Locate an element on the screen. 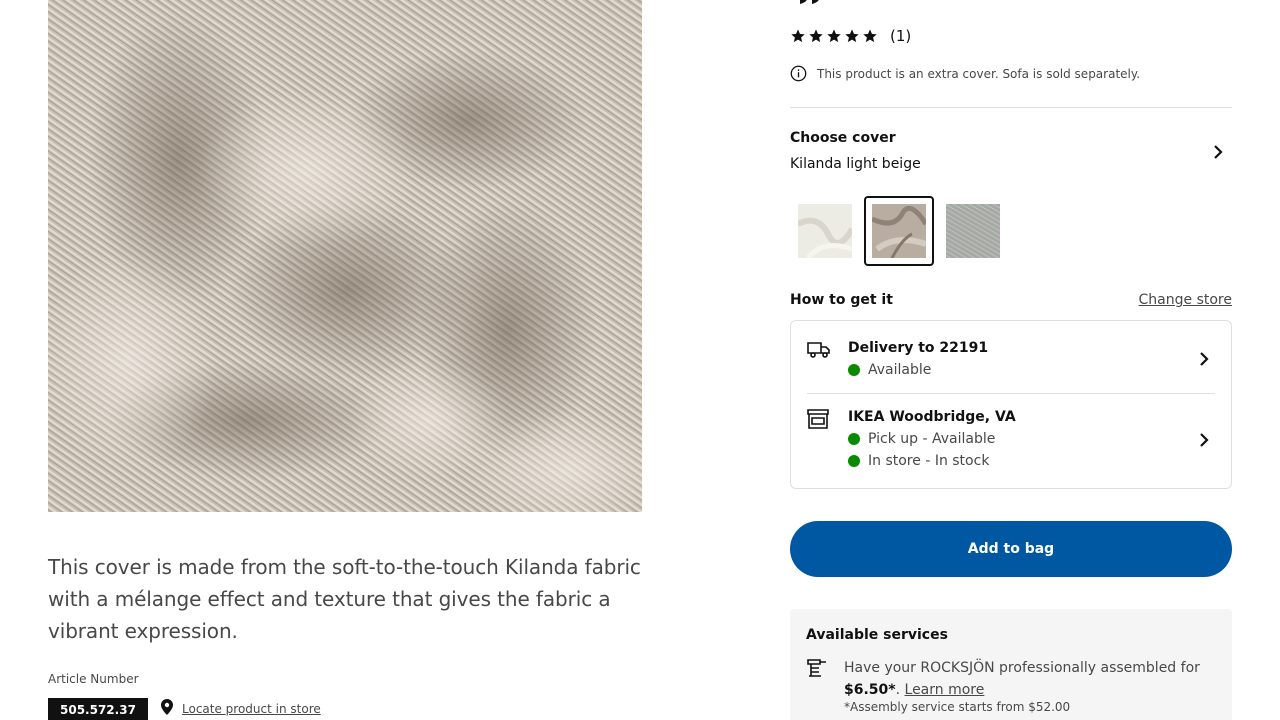 This screenshot has height=720, width=1280. truck-icon is located at coordinates (818, 350).